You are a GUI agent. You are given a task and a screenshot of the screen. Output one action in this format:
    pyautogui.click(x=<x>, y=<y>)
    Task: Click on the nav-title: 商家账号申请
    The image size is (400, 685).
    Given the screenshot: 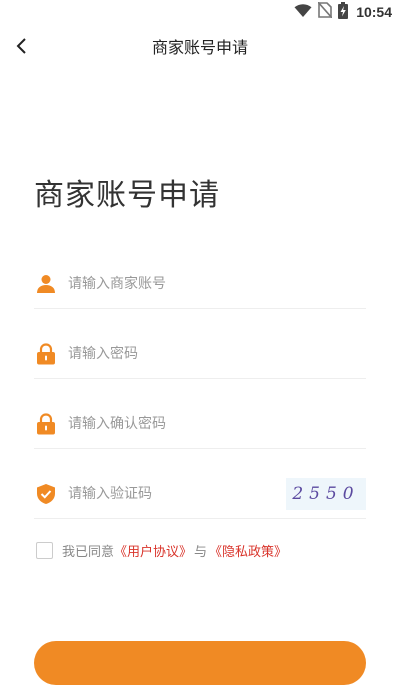 What is the action you would take?
    pyautogui.click(x=199, y=47)
    